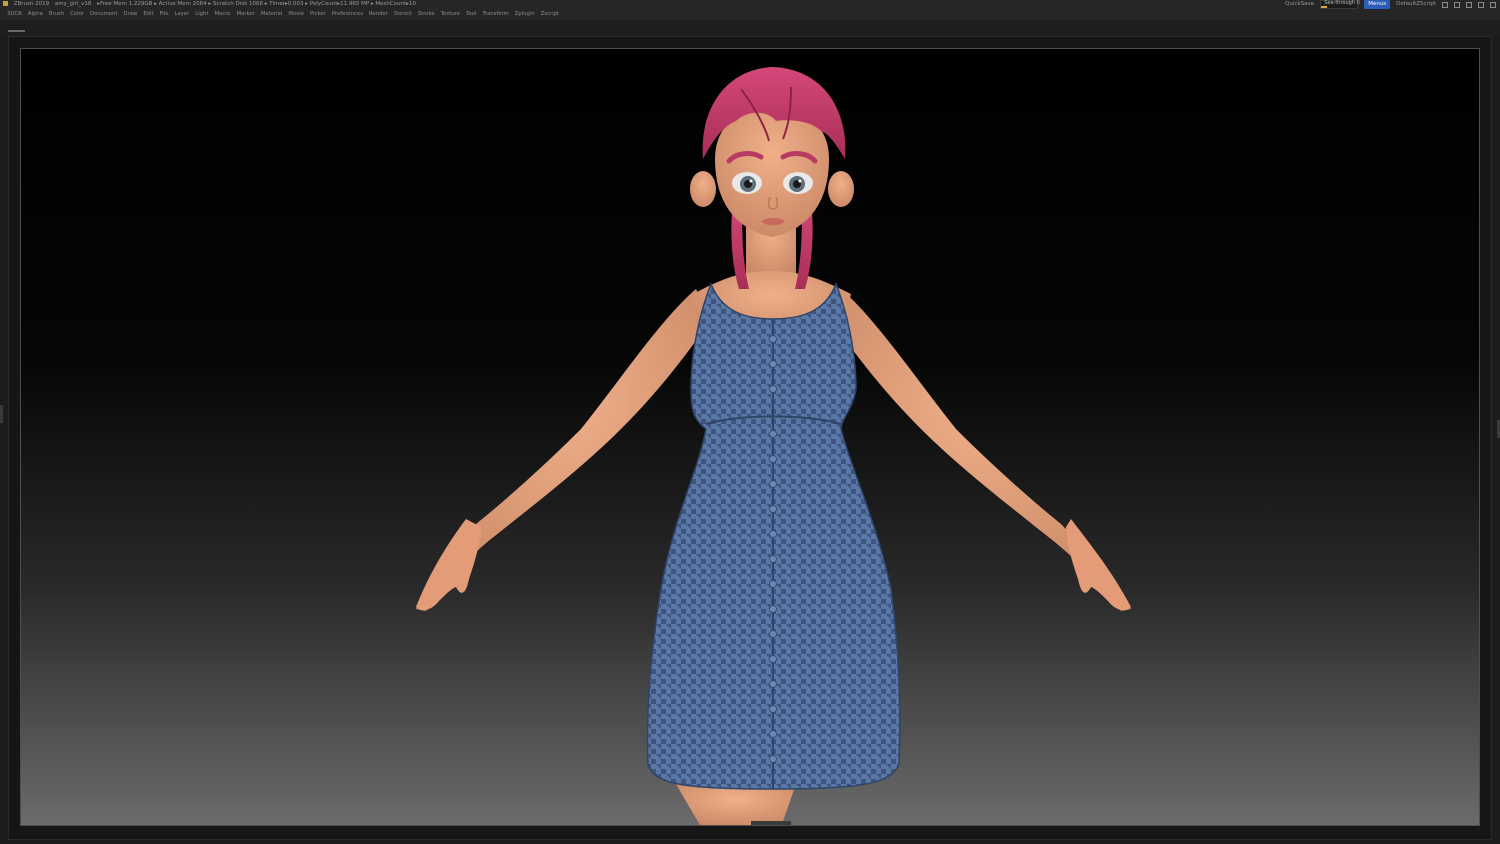 This screenshot has height=844, width=1500. Describe the element at coordinates (1416, 4) in the screenshot. I see `script-button: DefaultZScript` at that location.